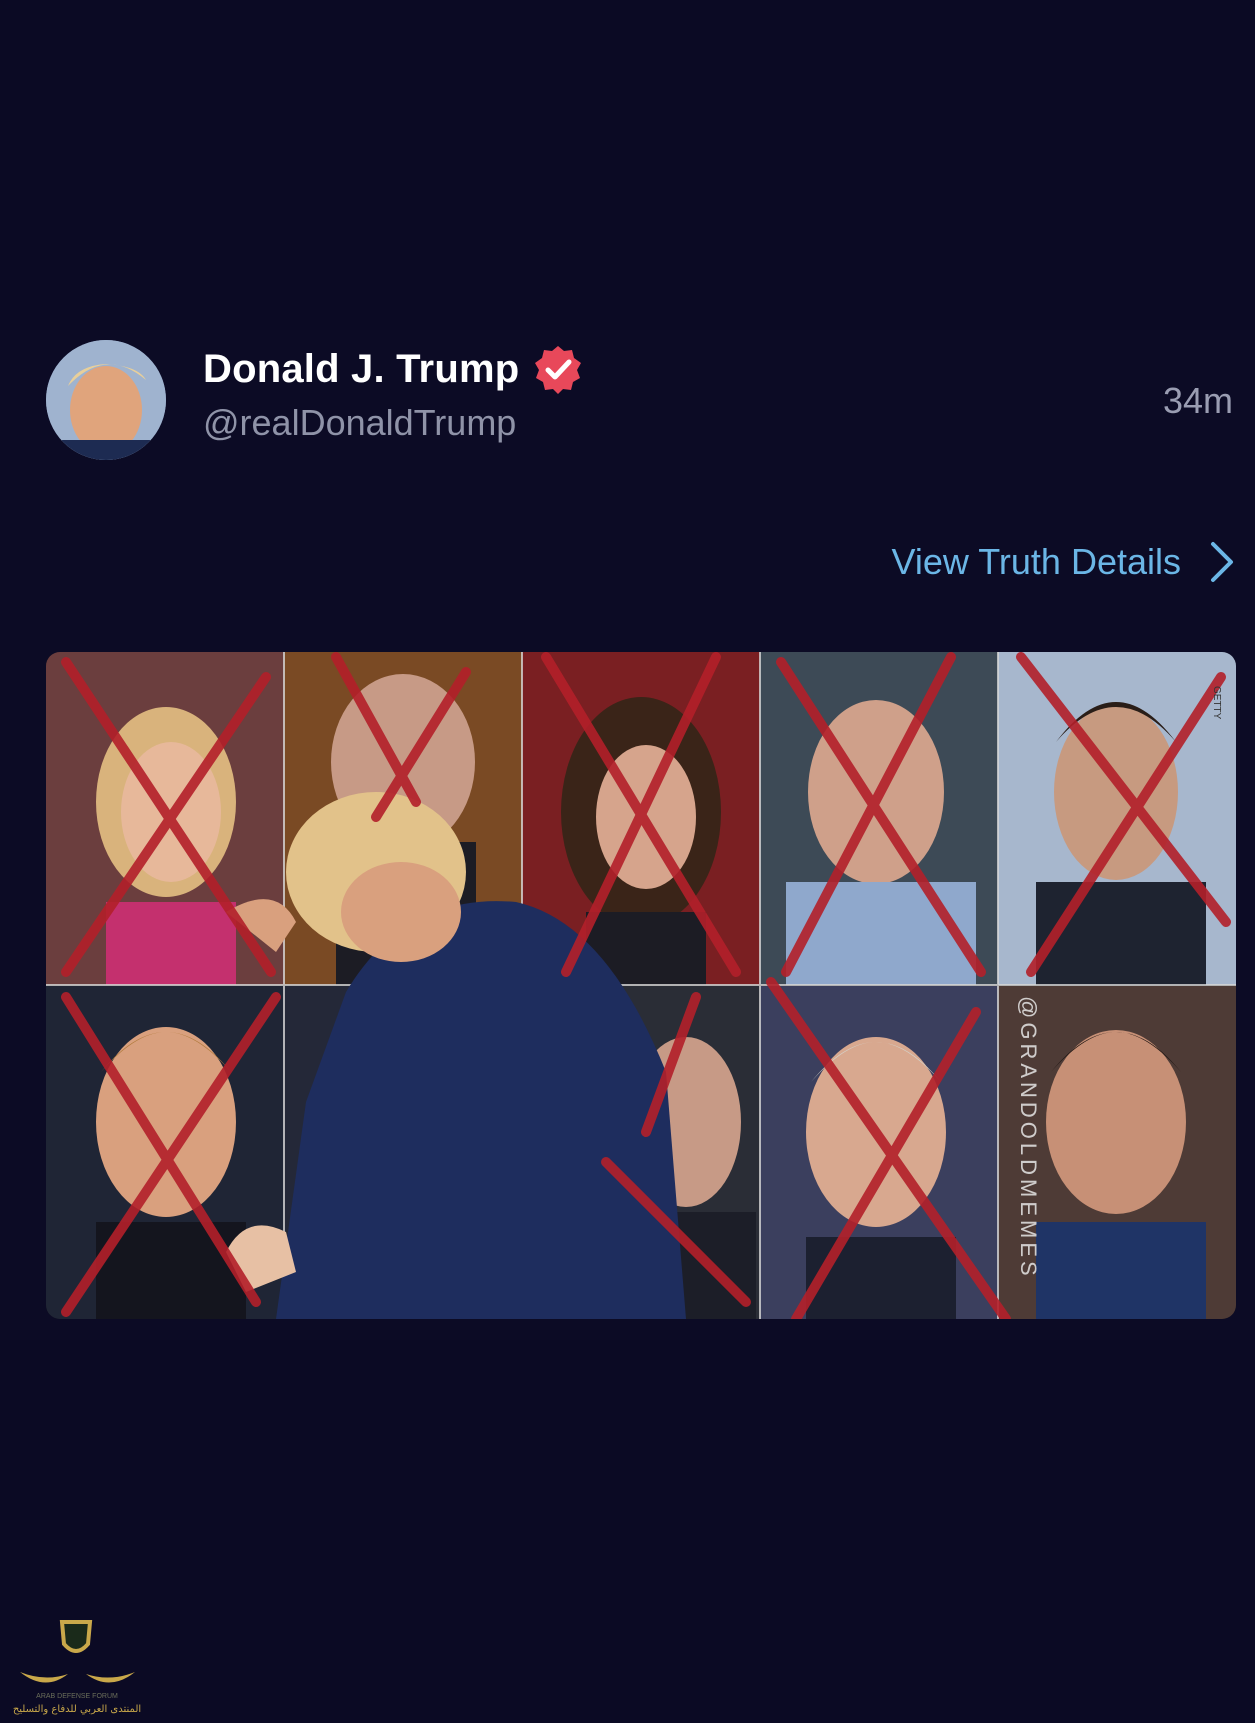 The width and height of the screenshot is (1255, 1723). What do you see at coordinates (1197, 400) in the screenshot?
I see `post-timestamp: 34m` at bounding box center [1197, 400].